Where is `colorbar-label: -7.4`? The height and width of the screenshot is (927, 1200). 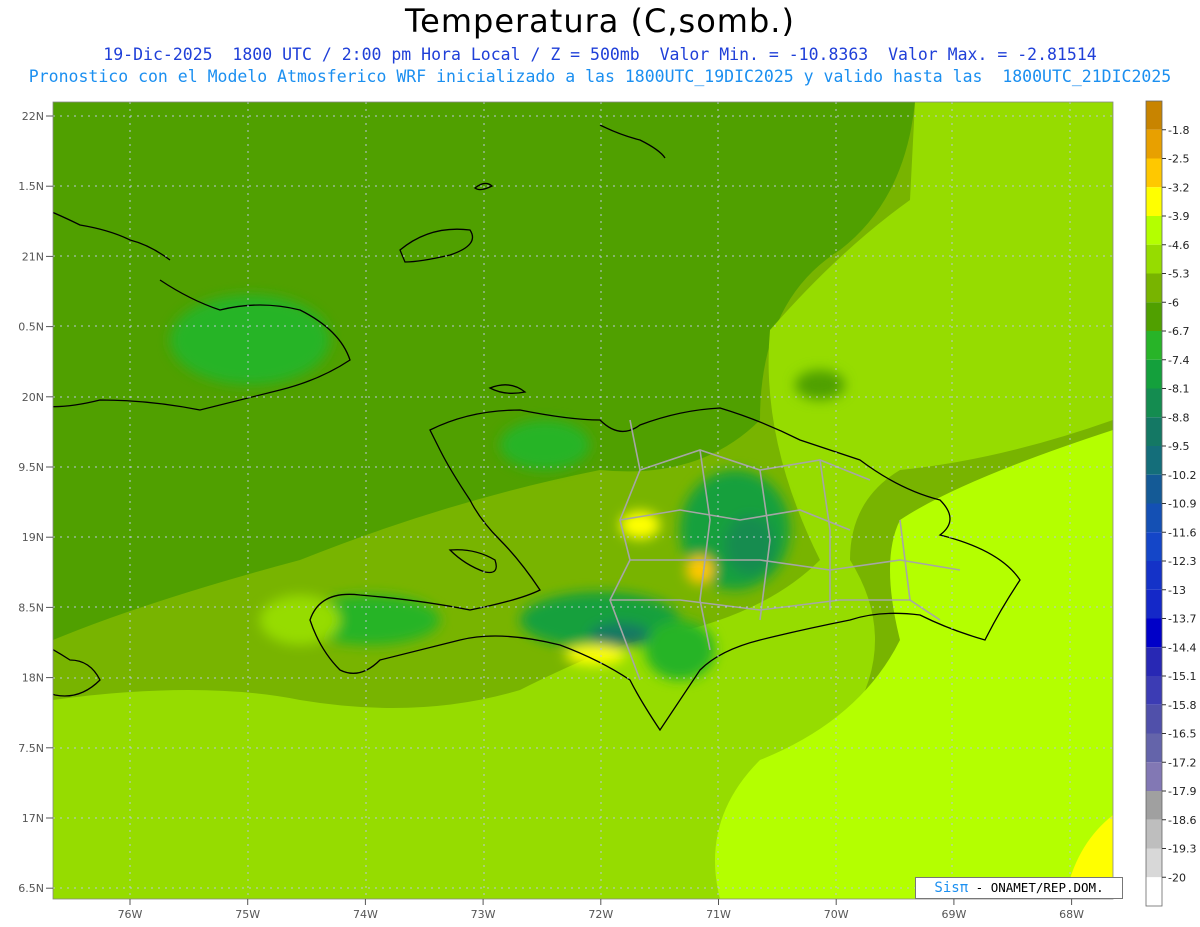
colorbar-label: -7.4 is located at coordinates (1178, 360).